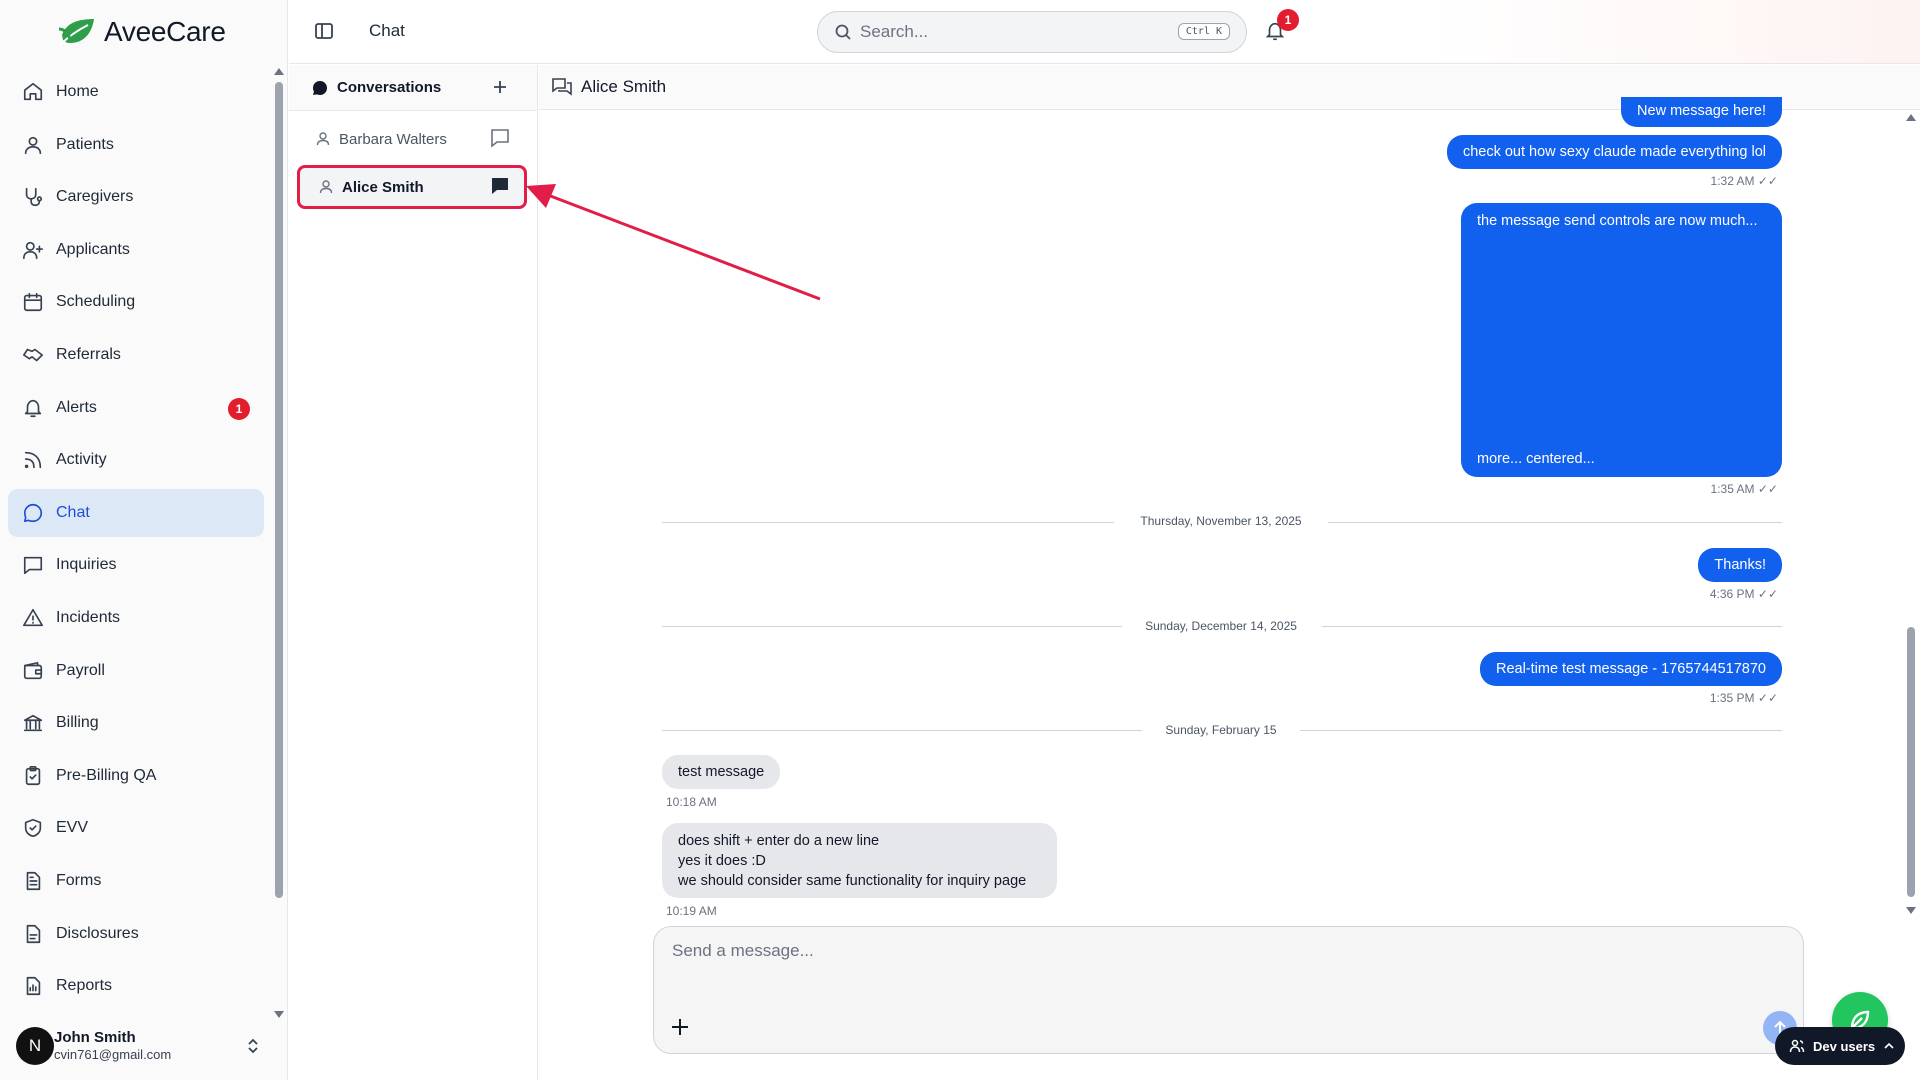  What do you see at coordinates (33, 145) in the screenshot?
I see `user-icon` at bounding box center [33, 145].